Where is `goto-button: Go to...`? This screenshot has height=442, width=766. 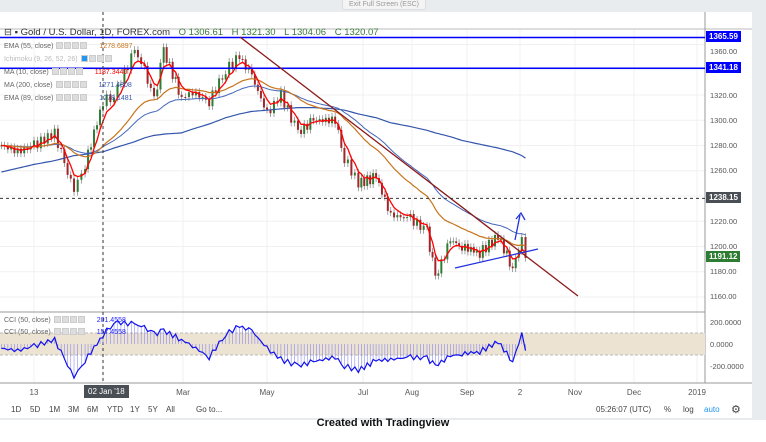 goto-button: Go to... is located at coordinates (209, 409).